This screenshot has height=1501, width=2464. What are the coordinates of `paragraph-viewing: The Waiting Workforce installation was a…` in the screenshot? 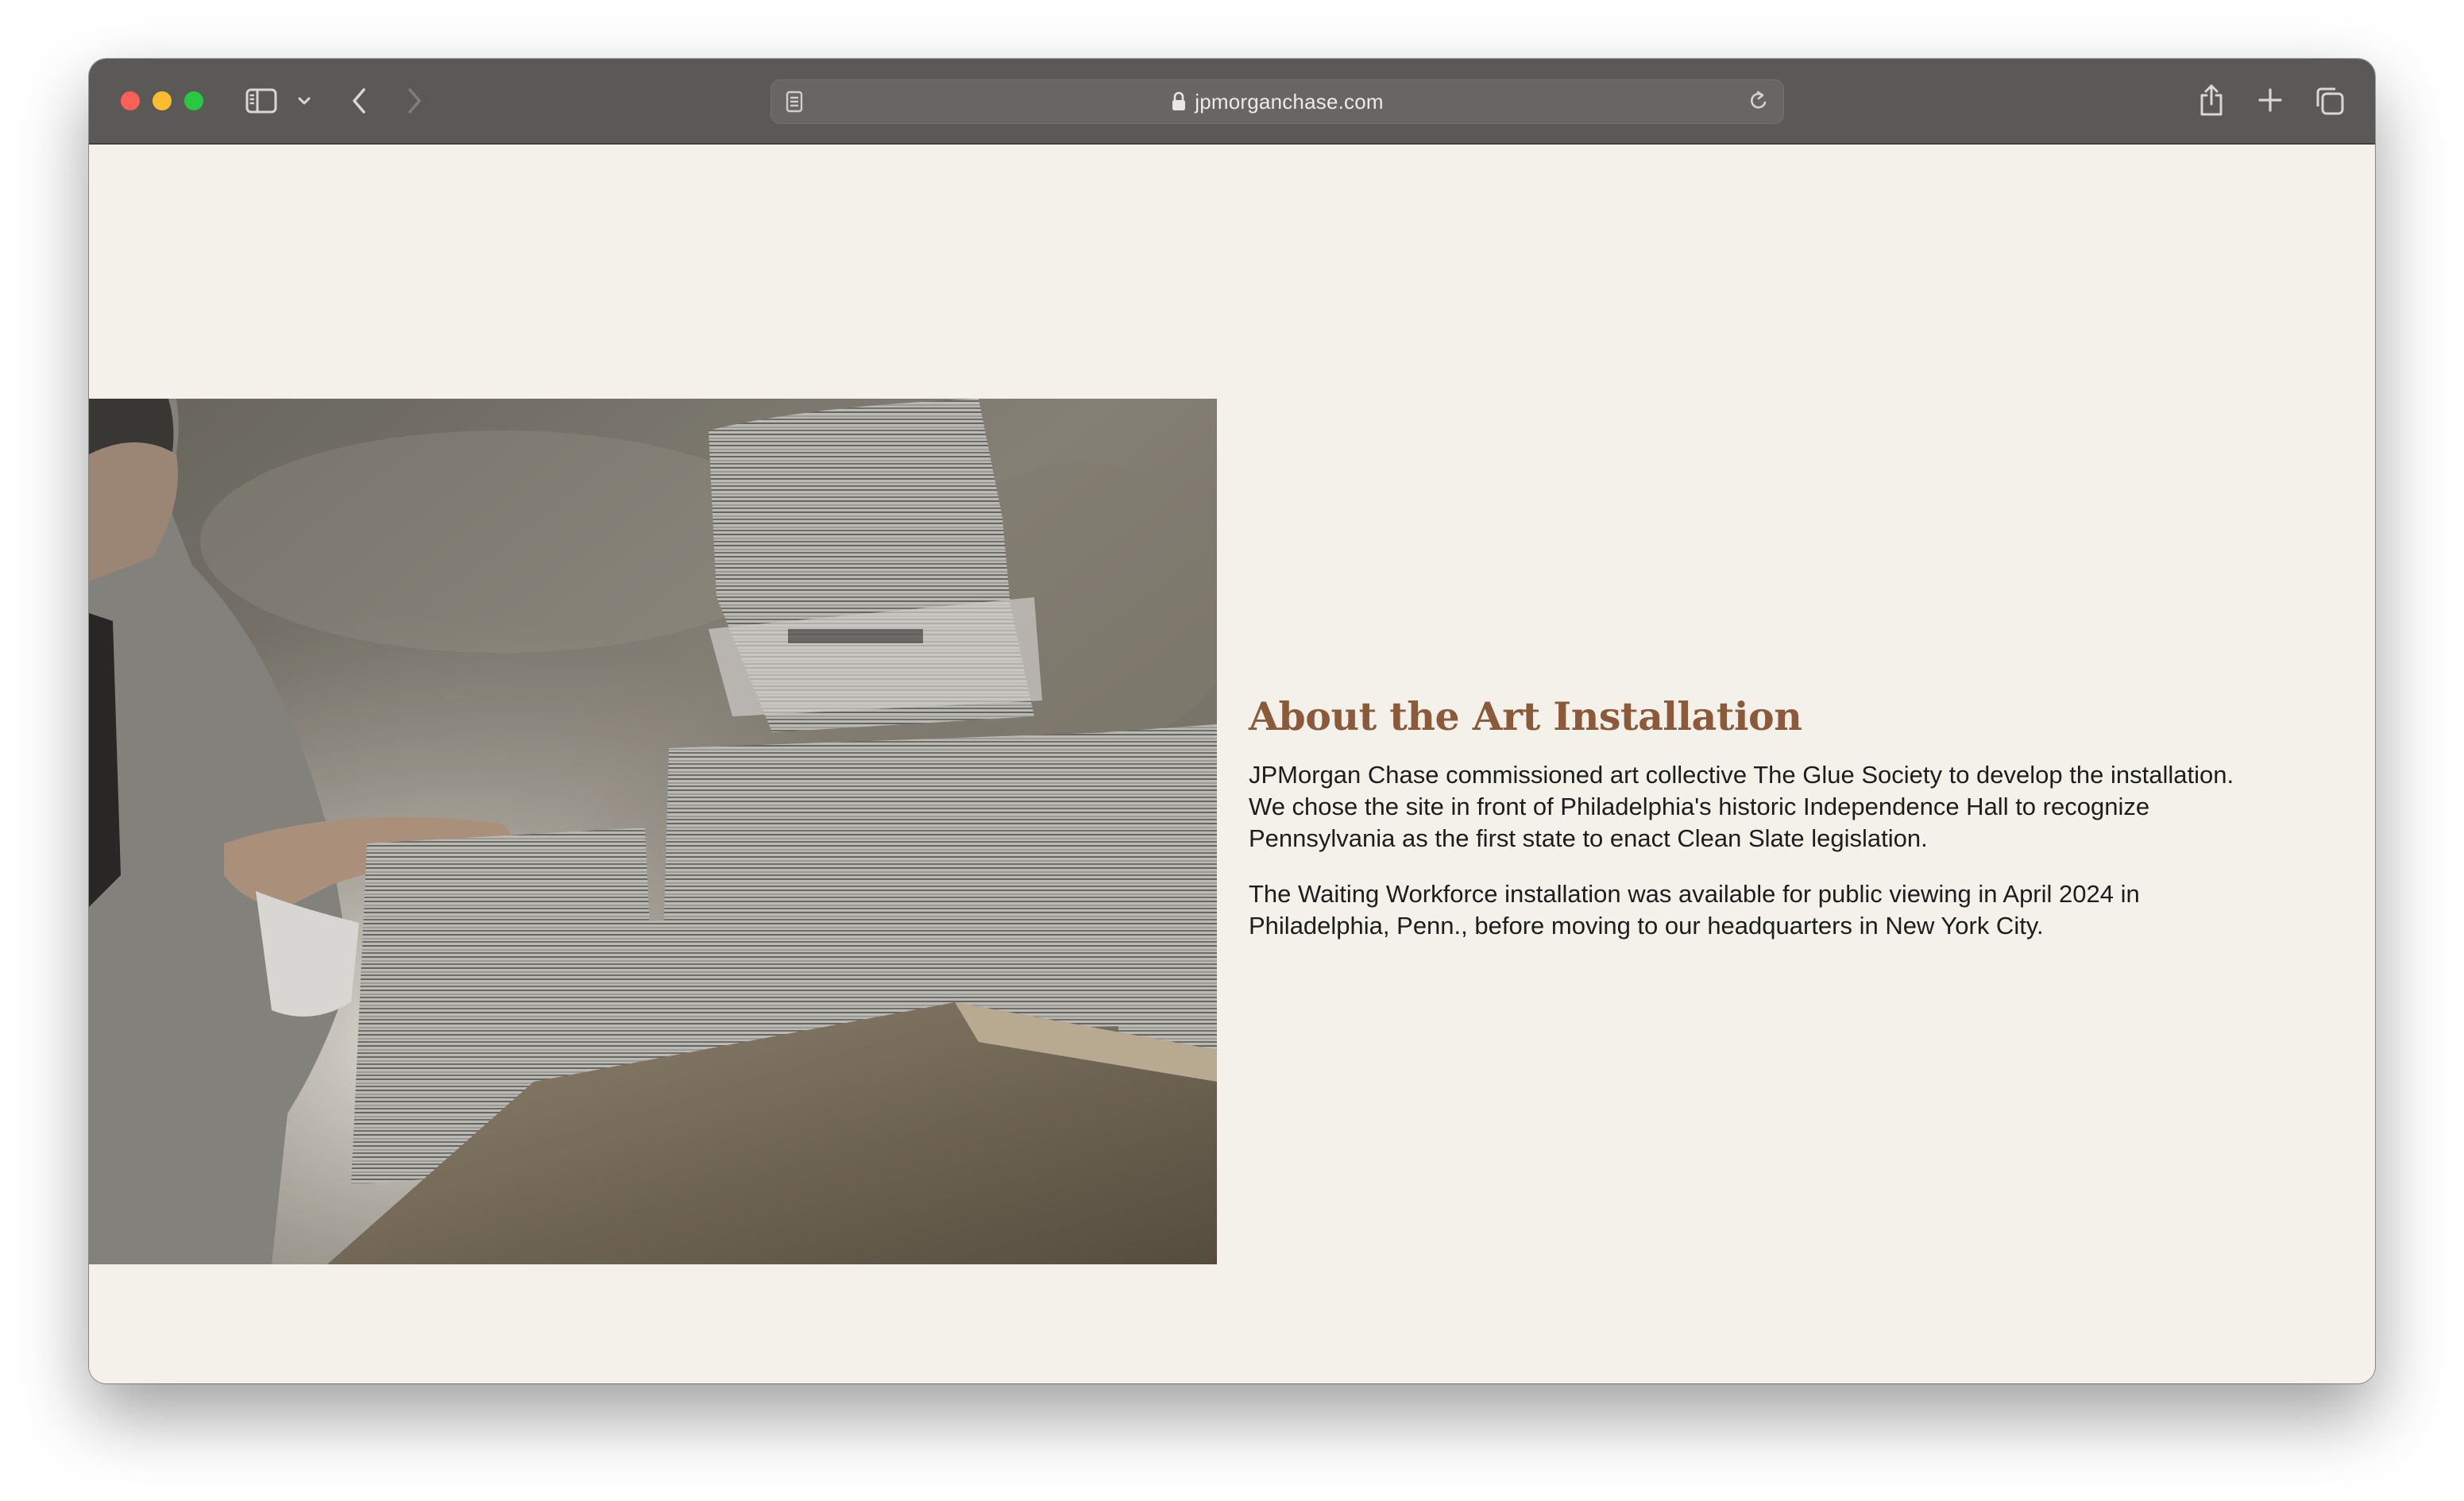 It's located at (1694, 910).